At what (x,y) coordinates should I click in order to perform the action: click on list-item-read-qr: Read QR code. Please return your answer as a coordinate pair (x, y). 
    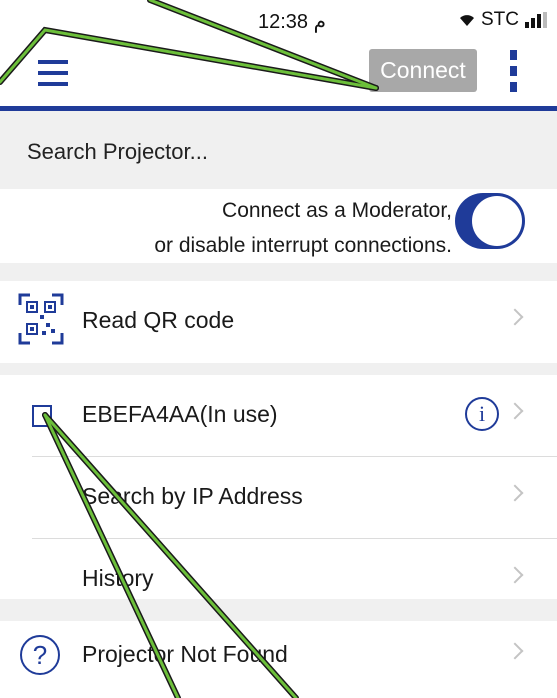
    Looking at the image, I should click on (278, 322).